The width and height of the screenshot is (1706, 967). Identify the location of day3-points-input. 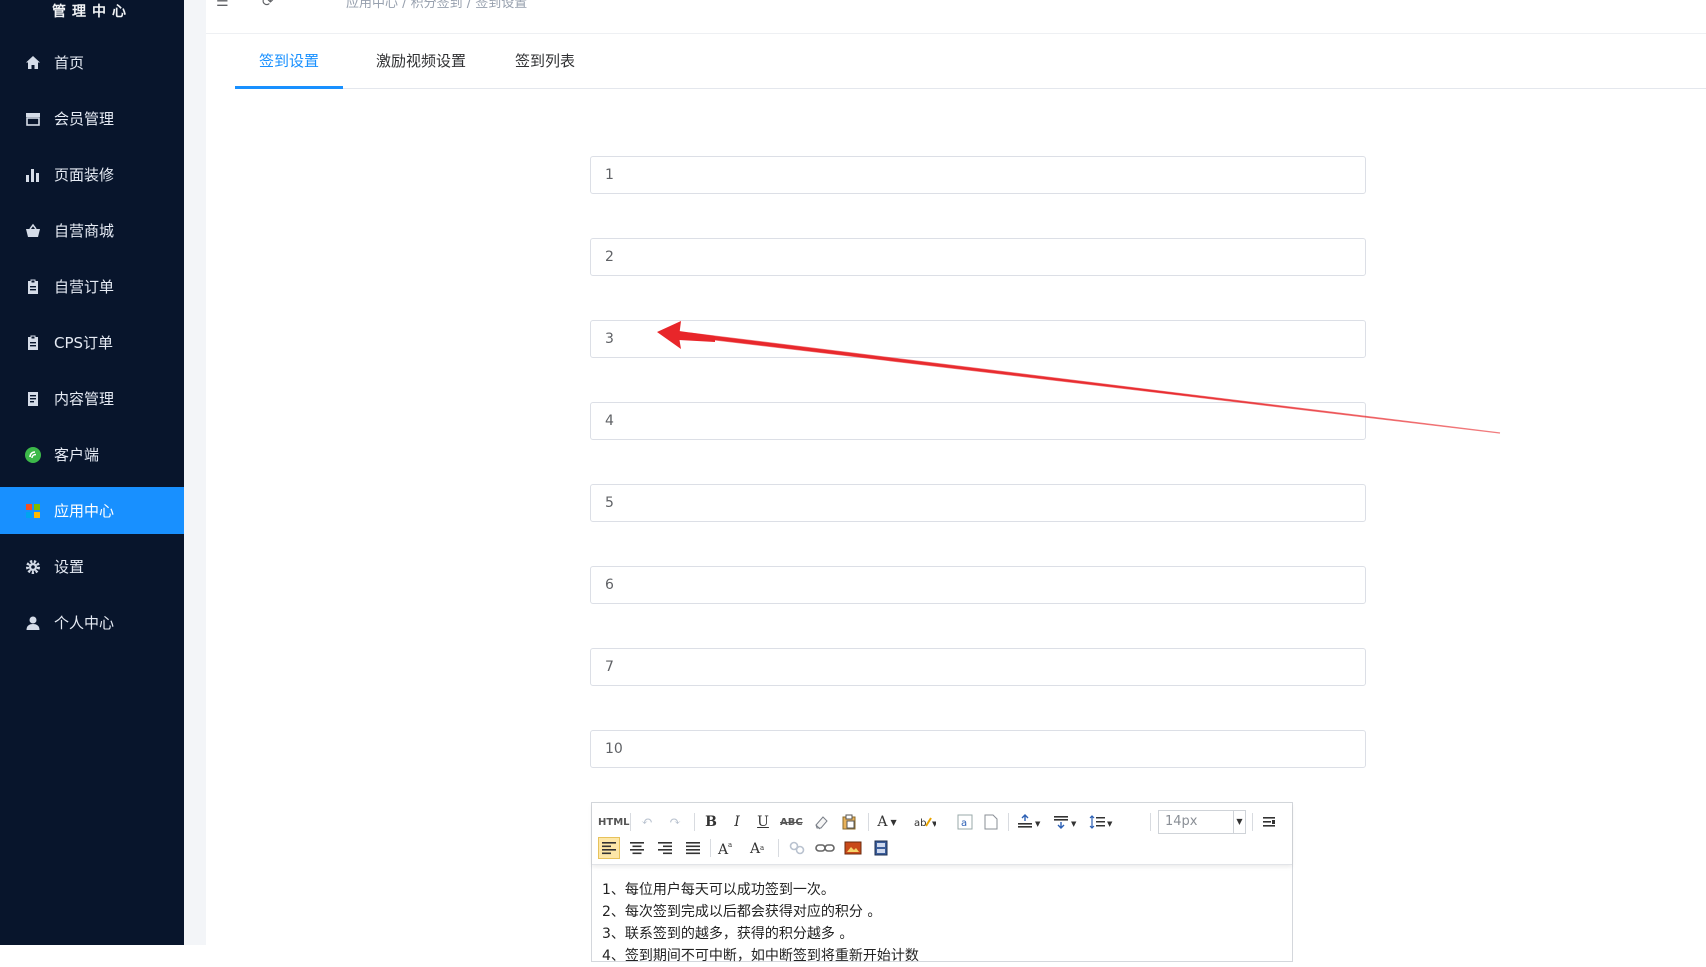
(978, 339).